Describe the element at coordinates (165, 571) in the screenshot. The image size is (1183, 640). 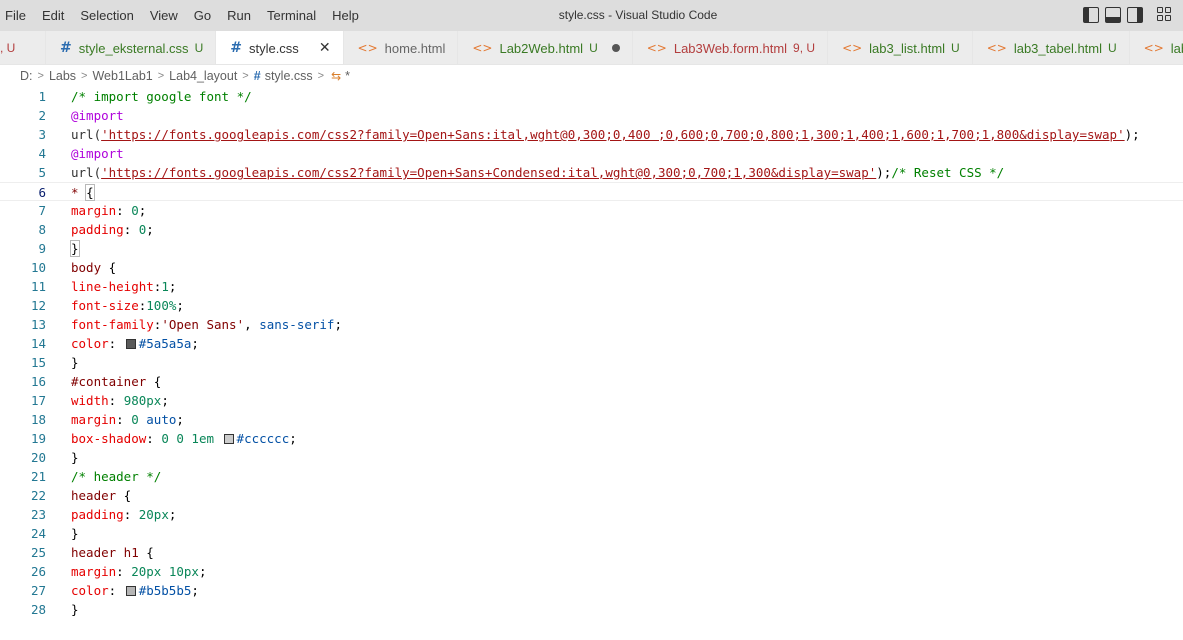
I see `code-number: 20px 10px` at that location.